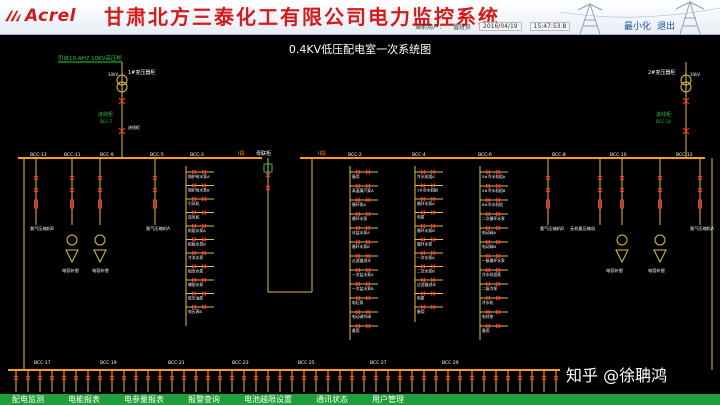 Image resolution: width=720 pixels, height=405 pixels. Describe the element at coordinates (176, 363) in the screenshot. I see `bottom-cabinet-label: BCC-21` at that location.